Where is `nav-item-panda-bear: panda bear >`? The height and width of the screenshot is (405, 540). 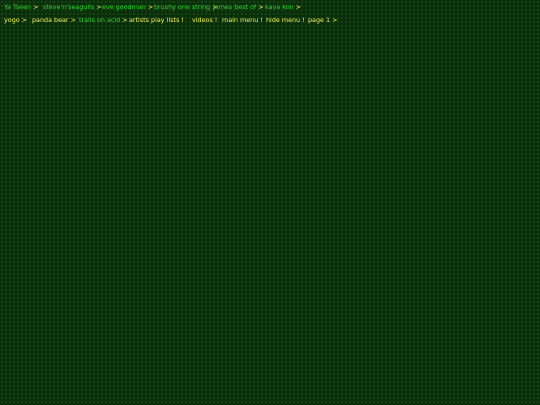 nav-item-panda-bear: panda bear > is located at coordinates (54, 20).